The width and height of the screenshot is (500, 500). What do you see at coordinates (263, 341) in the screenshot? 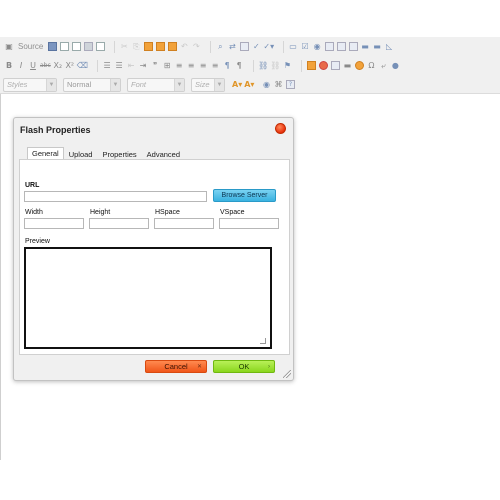
I see `resize-grip-icon` at bounding box center [263, 341].